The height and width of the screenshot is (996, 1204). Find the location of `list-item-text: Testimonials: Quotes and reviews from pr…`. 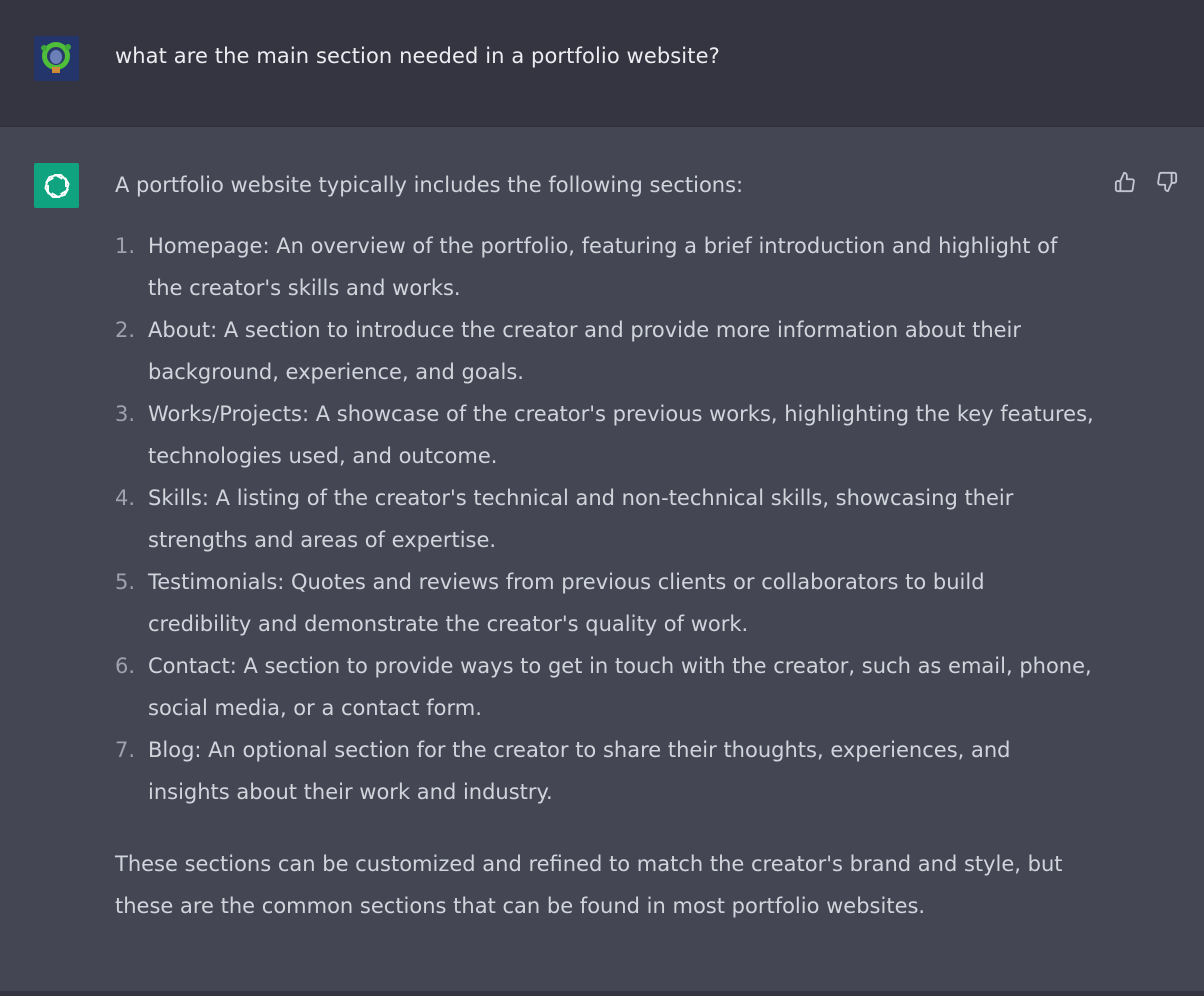

list-item-text: Testimonials: Quotes and reviews from pr… is located at coordinates (566, 582).